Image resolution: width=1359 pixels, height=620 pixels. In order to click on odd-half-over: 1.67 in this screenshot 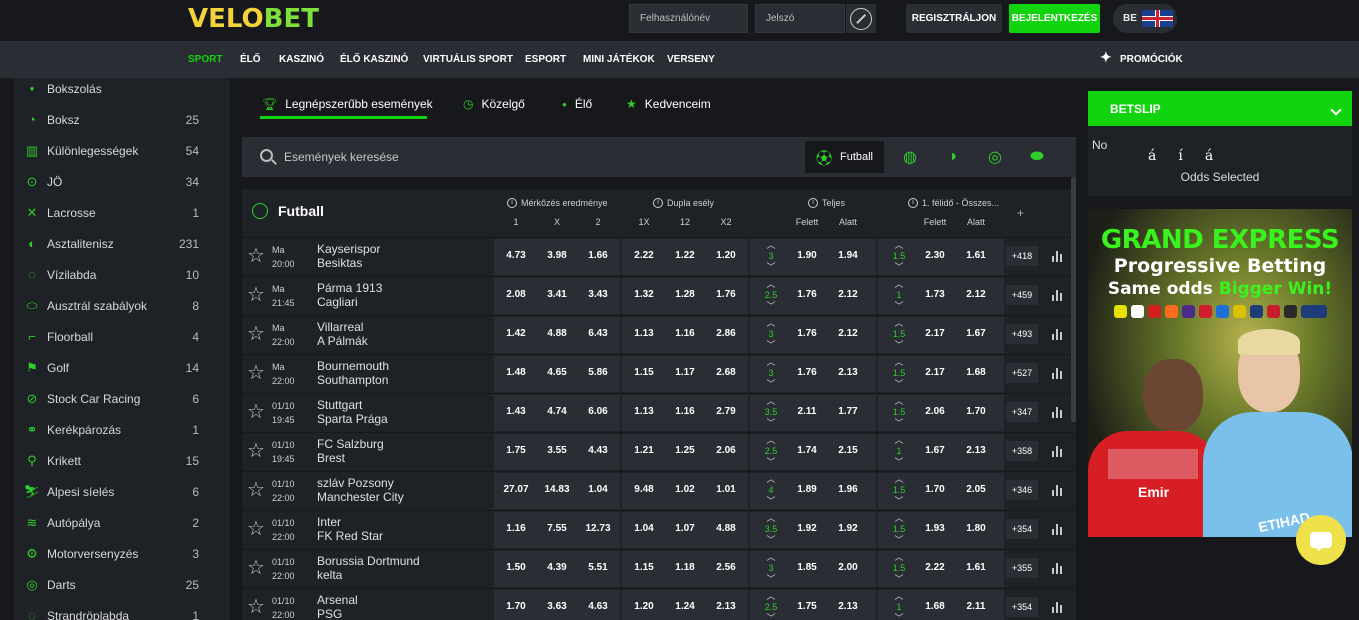, I will do `click(935, 450)`.